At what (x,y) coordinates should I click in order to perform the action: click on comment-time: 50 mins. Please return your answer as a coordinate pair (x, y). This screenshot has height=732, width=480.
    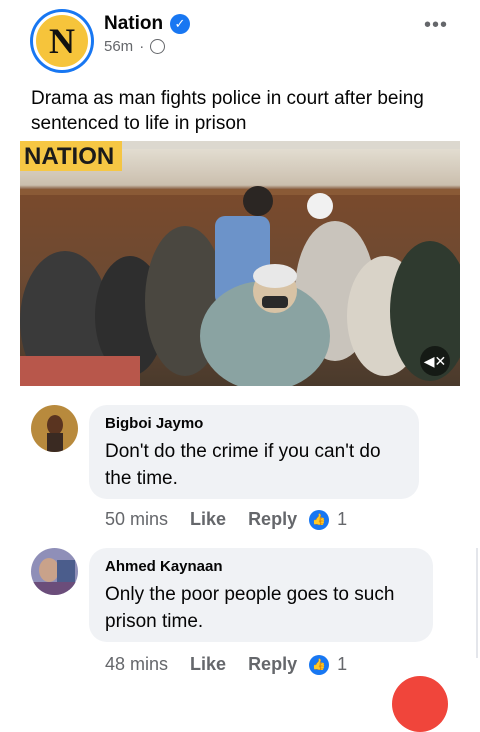
    Looking at the image, I should click on (136, 519).